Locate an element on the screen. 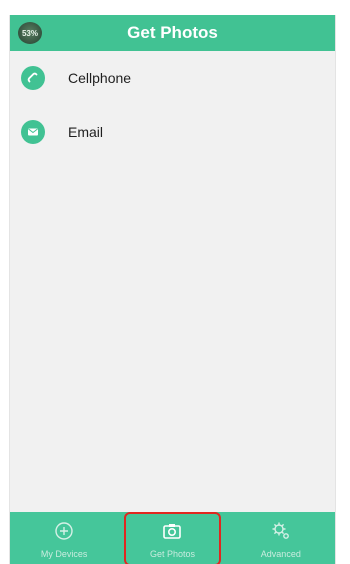 The height and width of the screenshot is (564, 350). tab-get-photos: Get Photos is located at coordinates (172, 538).